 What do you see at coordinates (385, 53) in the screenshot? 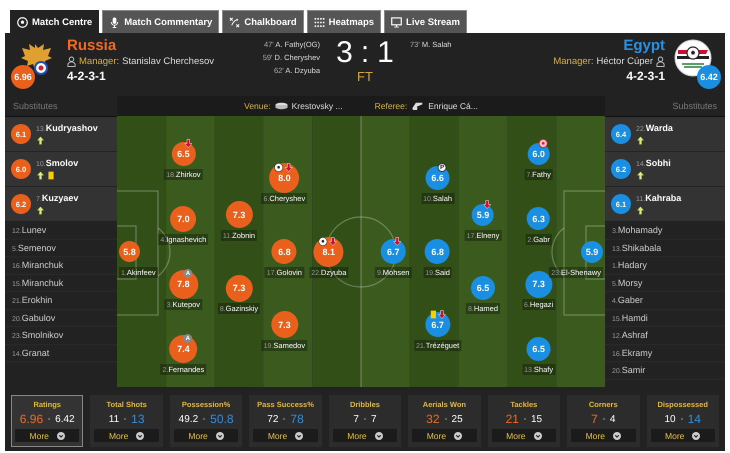
I see `away-score: 1` at bounding box center [385, 53].